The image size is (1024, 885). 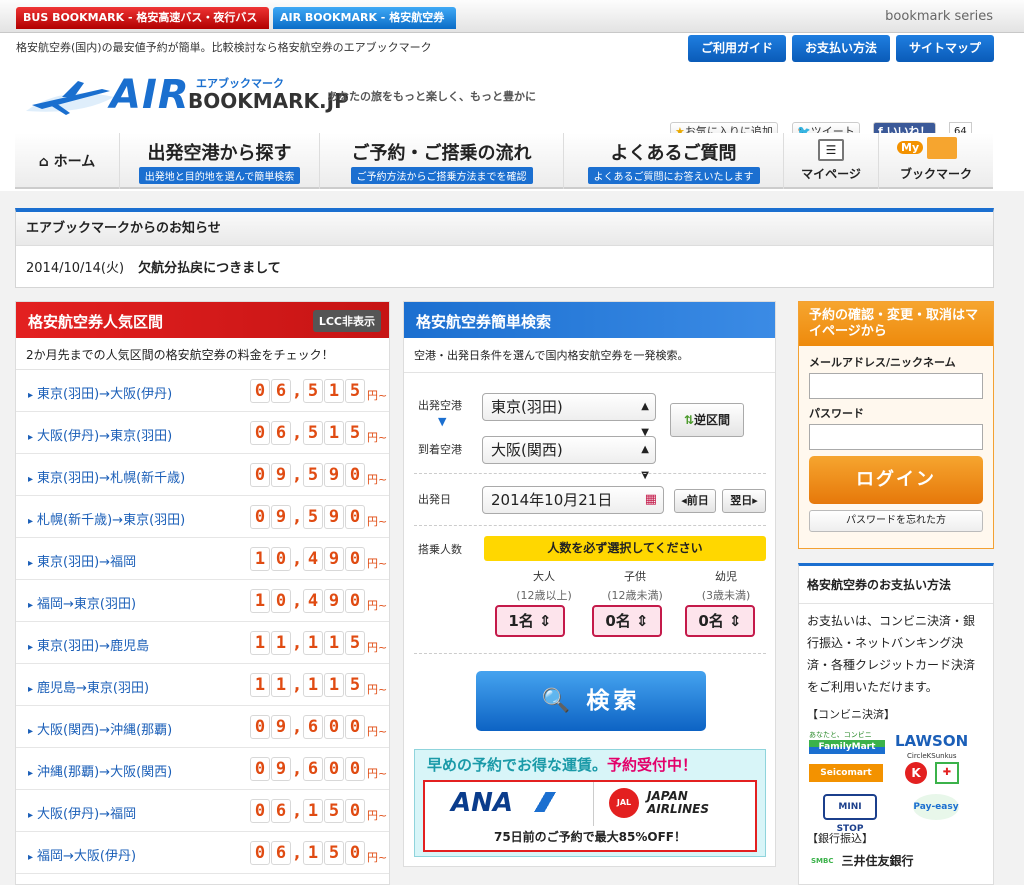 What do you see at coordinates (440, 405) in the screenshot?
I see `dep-label: 出発空港` at bounding box center [440, 405].